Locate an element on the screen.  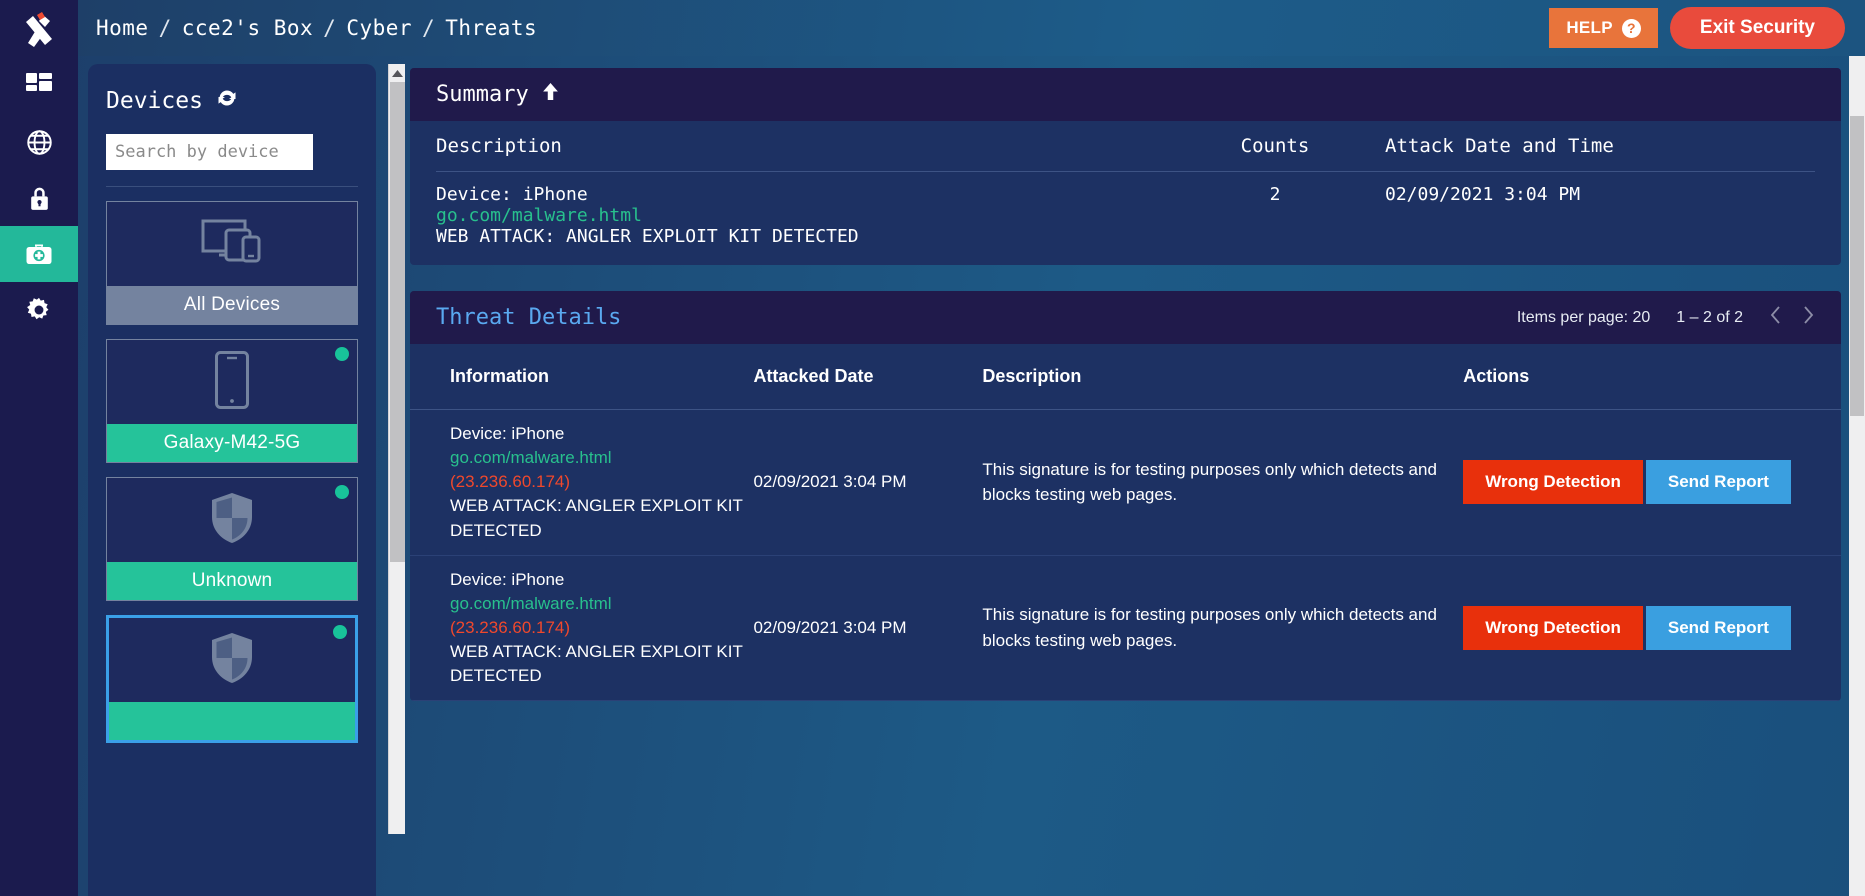
sidebar-item-settings is located at coordinates (39, 310).